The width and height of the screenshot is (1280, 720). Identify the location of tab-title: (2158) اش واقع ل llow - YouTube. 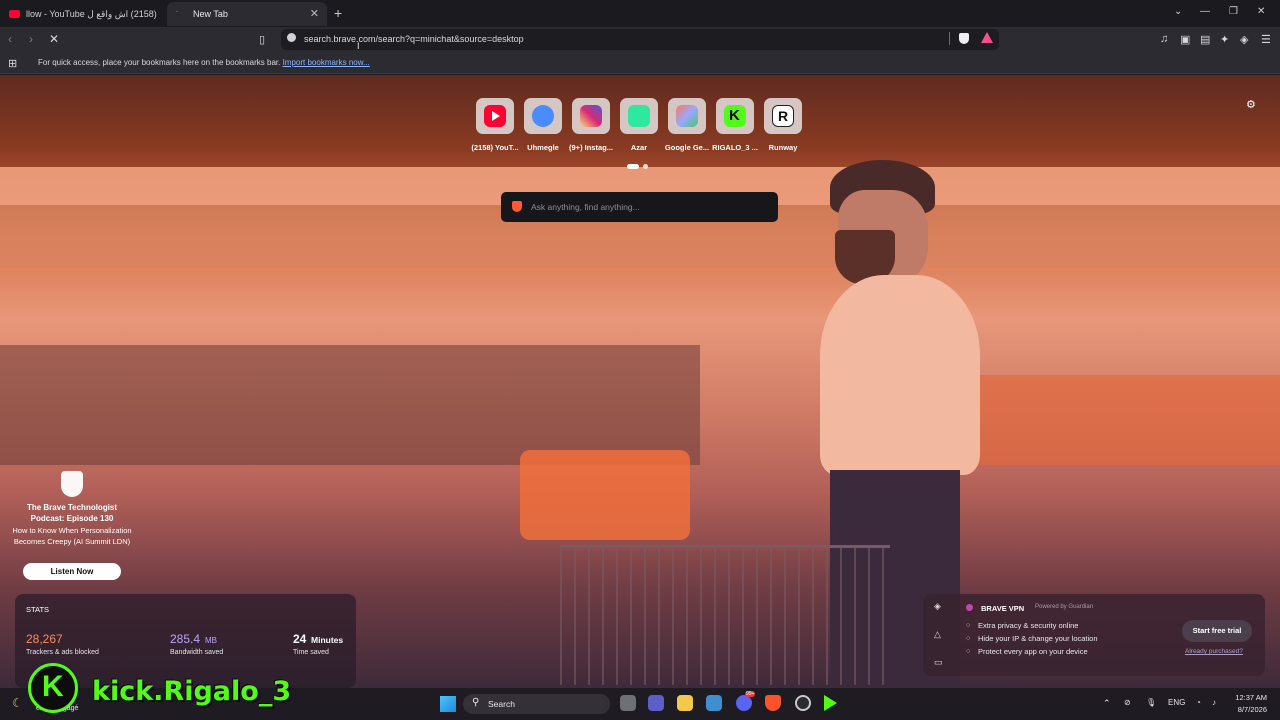
(91, 13).